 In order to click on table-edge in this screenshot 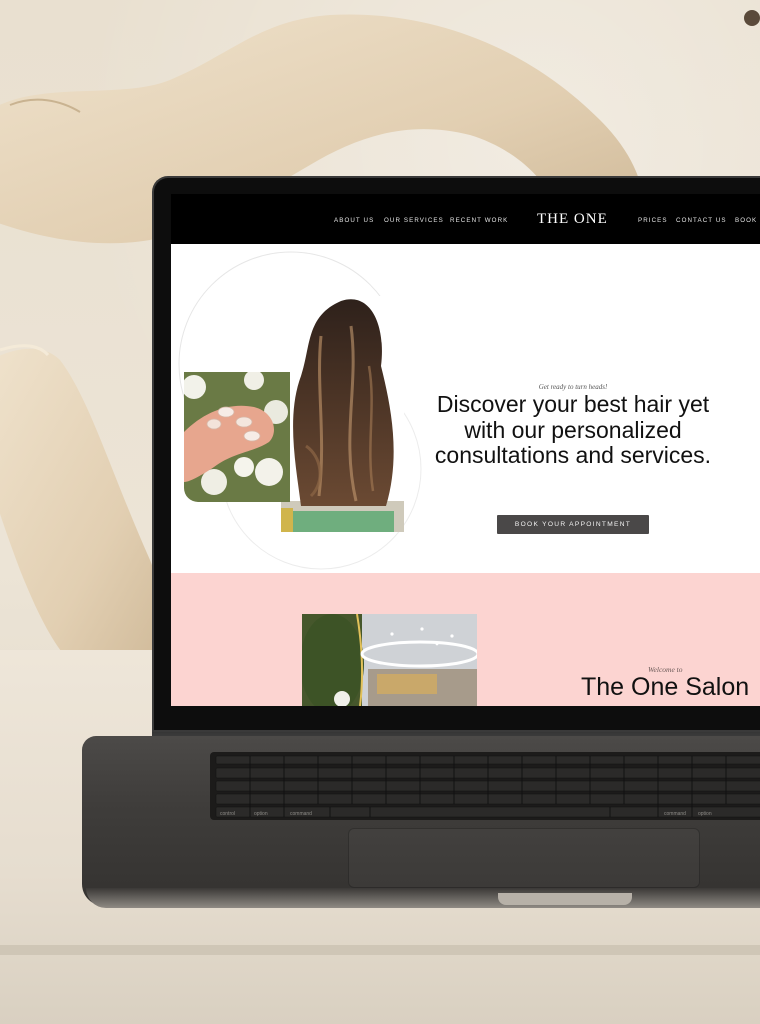, I will do `click(380, 950)`.